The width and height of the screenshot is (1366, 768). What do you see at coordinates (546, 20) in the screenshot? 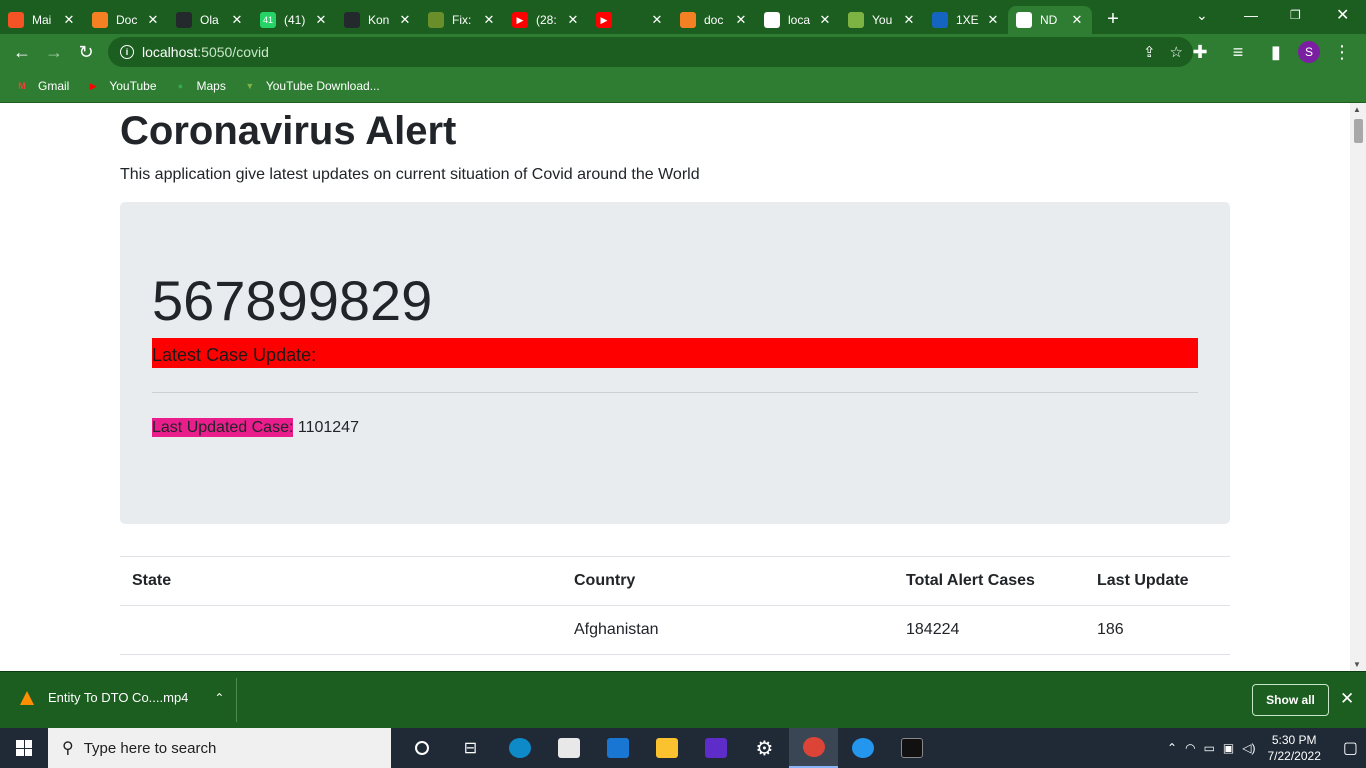
I see `browser-tab: ▶ (28: ✕` at bounding box center [546, 20].